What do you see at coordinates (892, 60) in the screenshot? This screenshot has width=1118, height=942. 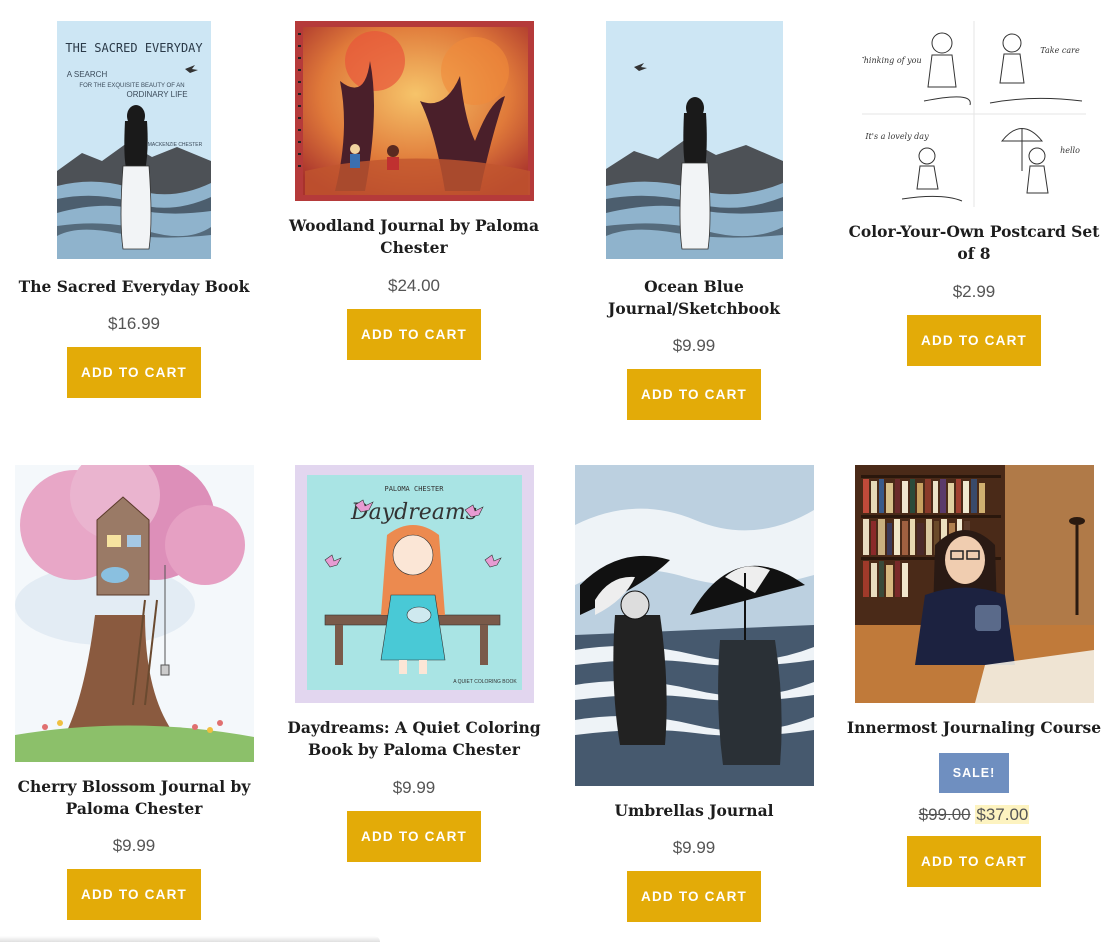 I see `postcard-caption: Thinking of you` at bounding box center [892, 60].